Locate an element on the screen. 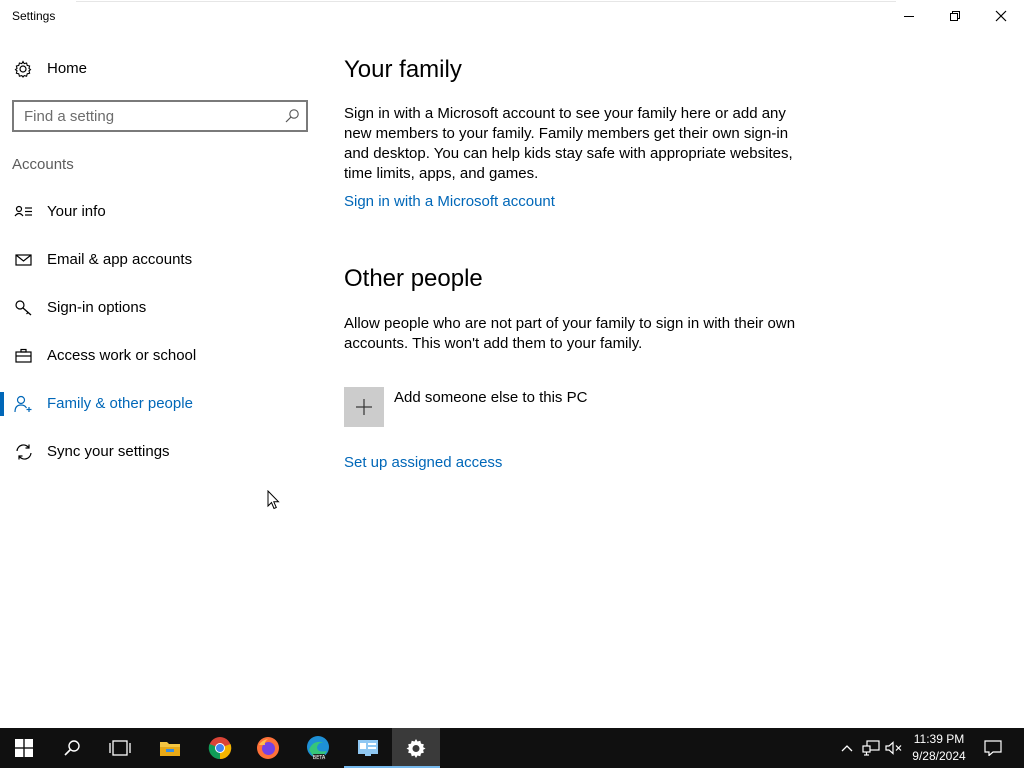  remote-desktop-icon is located at coordinates (368, 748).